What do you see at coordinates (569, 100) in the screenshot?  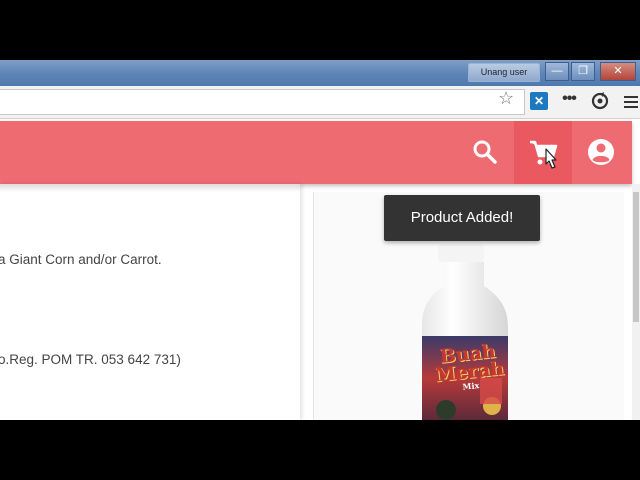 I see `extension-dots-icon: •••` at bounding box center [569, 100].